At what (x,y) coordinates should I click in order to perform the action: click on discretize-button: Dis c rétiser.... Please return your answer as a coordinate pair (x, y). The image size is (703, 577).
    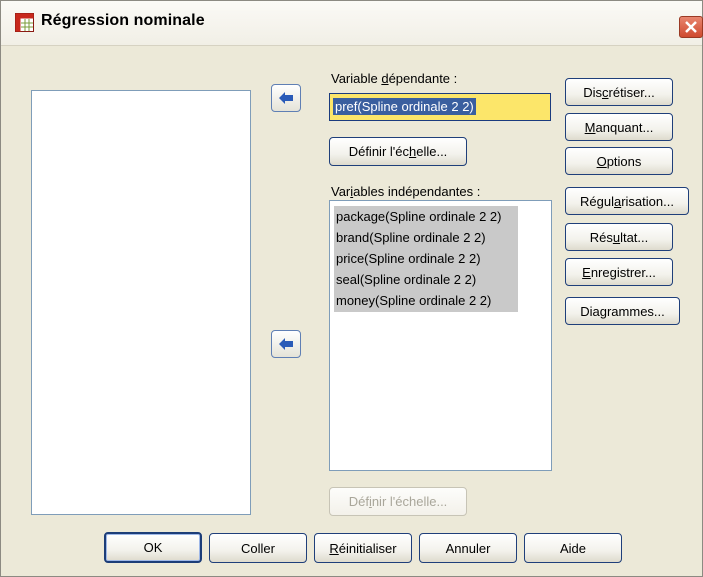
    Looking at the image, I should click on (619, 92).